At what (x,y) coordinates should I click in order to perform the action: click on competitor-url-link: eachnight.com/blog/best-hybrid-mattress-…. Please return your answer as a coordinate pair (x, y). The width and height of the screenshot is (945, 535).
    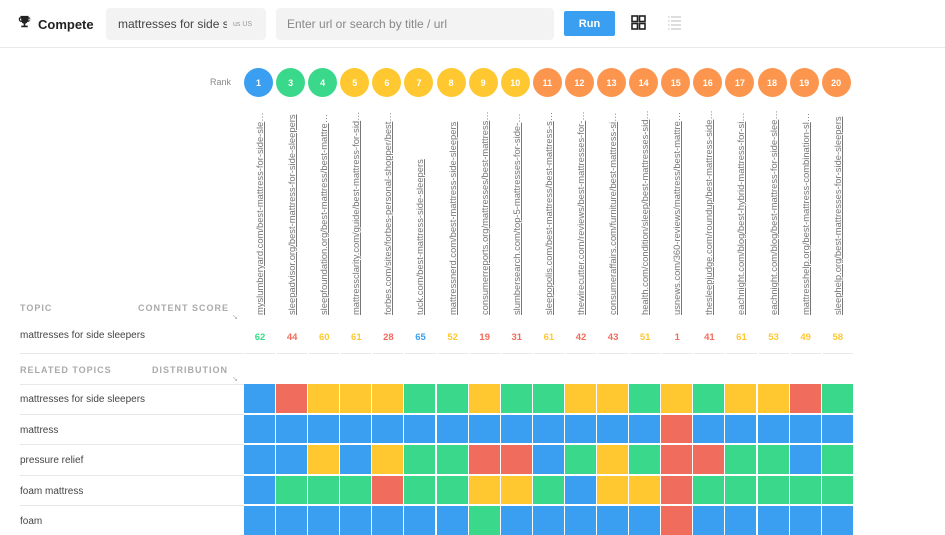
    Looking at the image, I should click on (740, 212).